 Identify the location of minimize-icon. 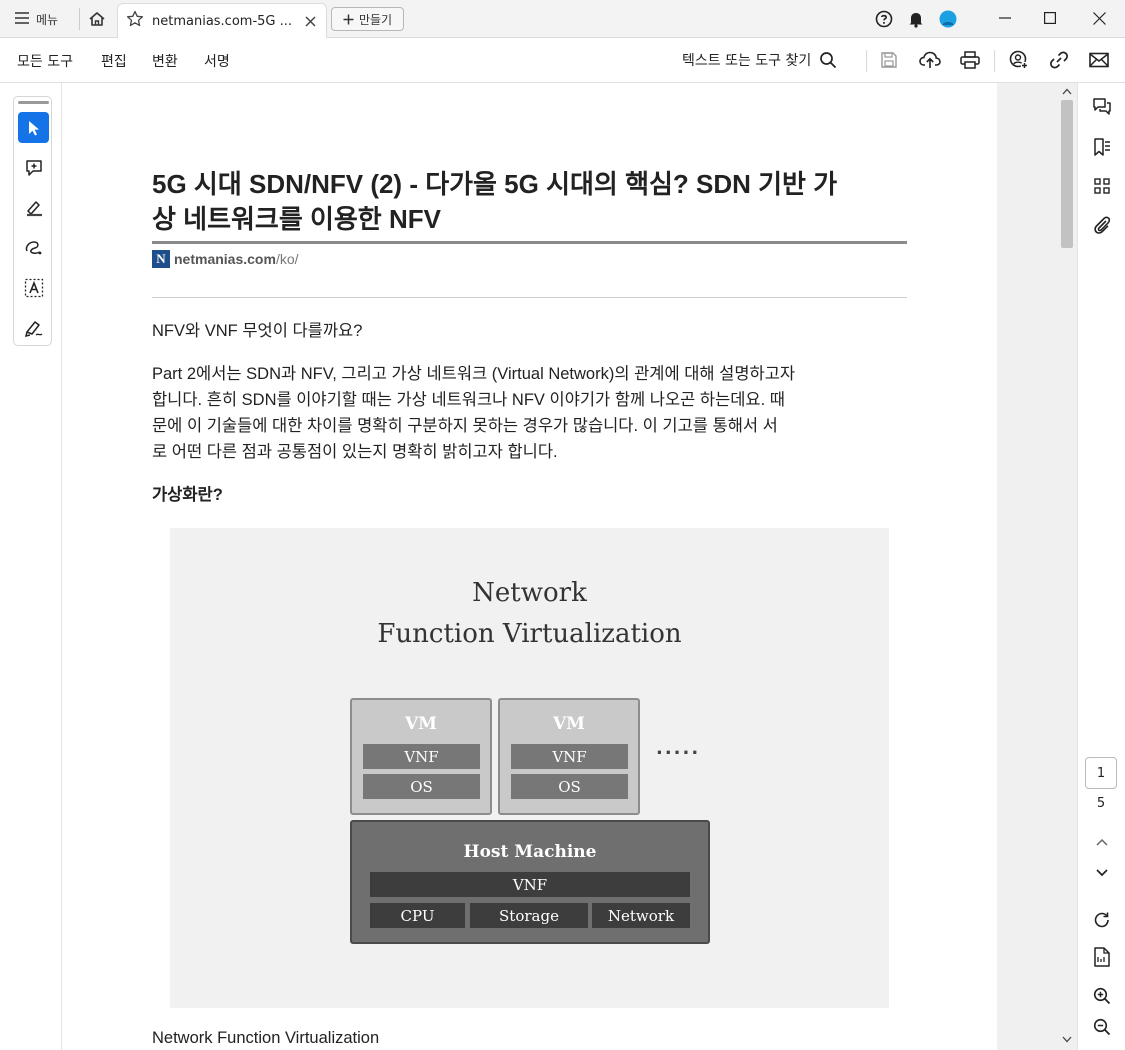
(1005, 18).